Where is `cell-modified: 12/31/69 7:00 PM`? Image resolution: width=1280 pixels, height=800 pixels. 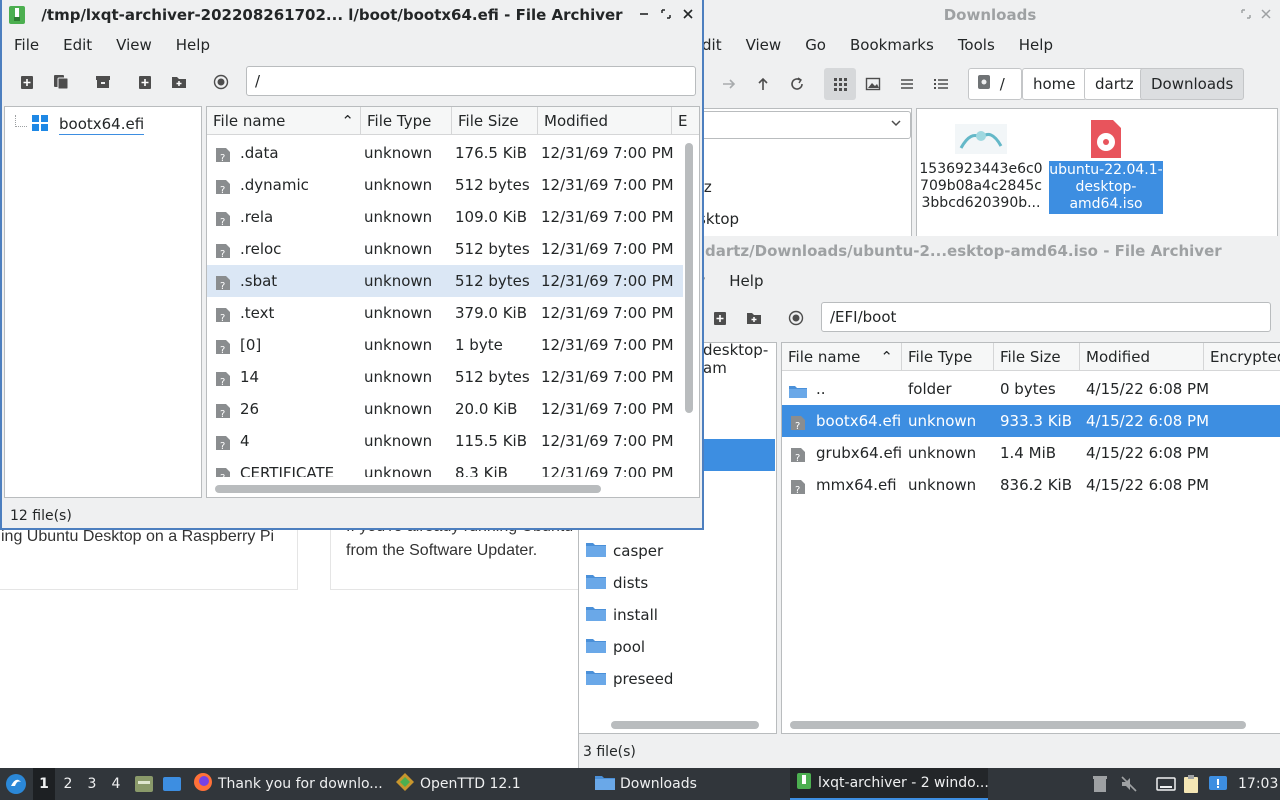 cell-modified: 12/31/69 7:00 PM is located at coordinates (607, 345).